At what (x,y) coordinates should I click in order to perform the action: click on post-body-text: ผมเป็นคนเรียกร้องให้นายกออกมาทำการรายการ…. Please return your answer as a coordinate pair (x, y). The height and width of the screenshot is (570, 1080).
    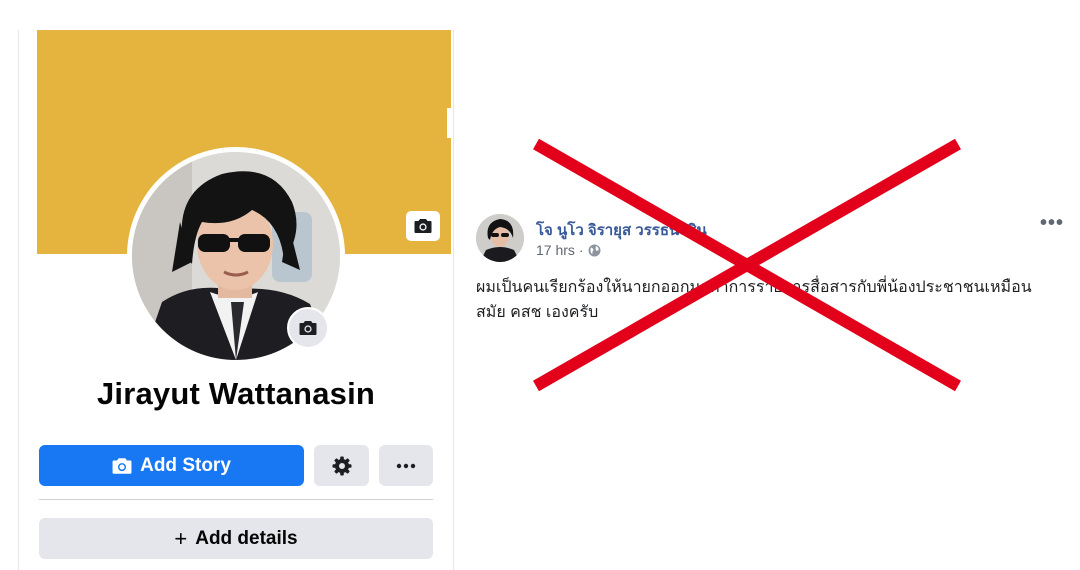
    Looking at the image, I should click on (754, 300).